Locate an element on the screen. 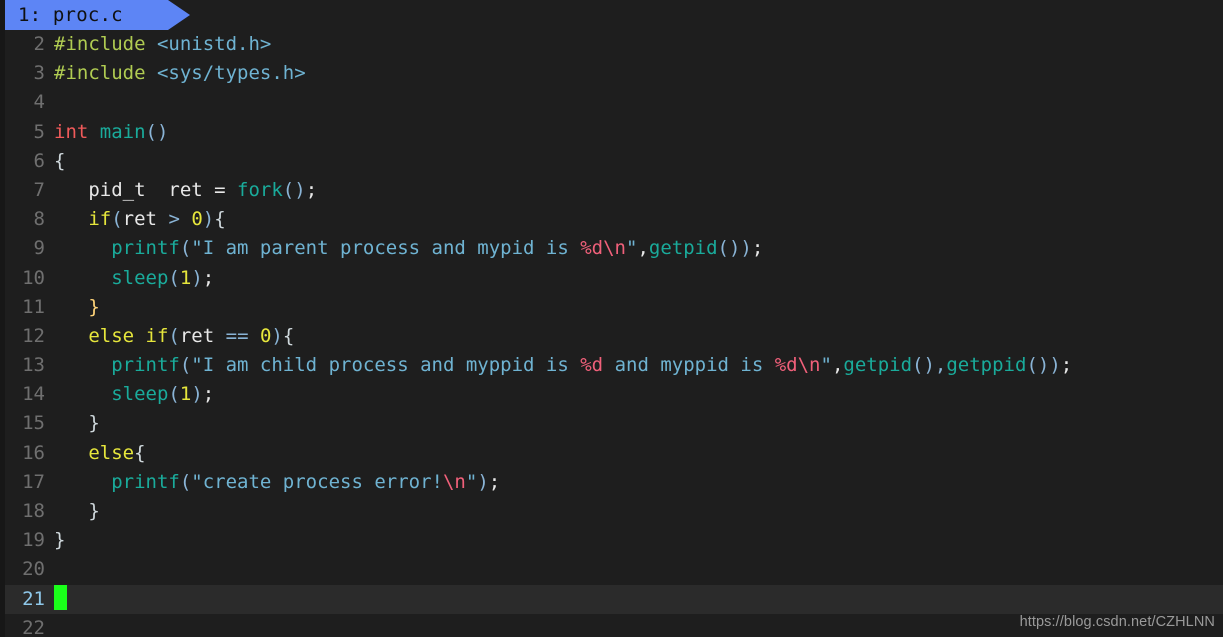 The image size is (1223, 637). code-line: 15 } is located at coordinates (611, 423).